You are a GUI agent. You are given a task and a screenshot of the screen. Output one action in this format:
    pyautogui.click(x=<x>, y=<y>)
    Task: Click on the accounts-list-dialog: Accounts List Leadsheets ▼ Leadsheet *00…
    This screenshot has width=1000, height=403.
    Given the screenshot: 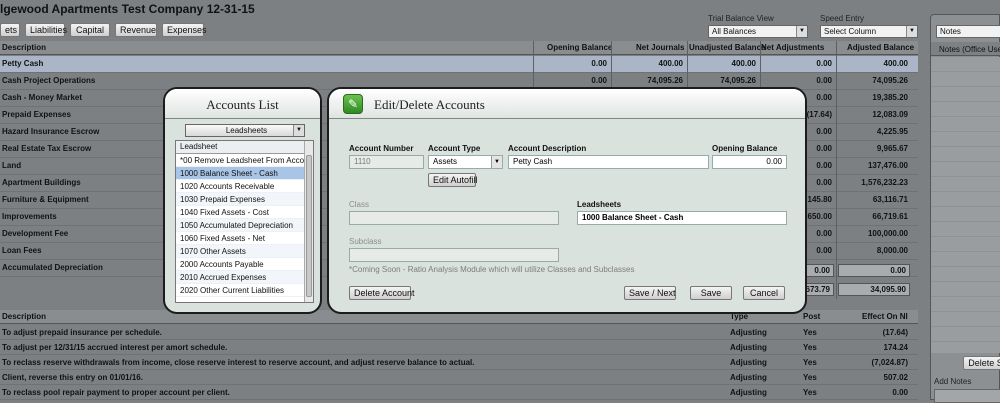 What is the action you would take?
    pyautogui.click(x=242, y=200)
    